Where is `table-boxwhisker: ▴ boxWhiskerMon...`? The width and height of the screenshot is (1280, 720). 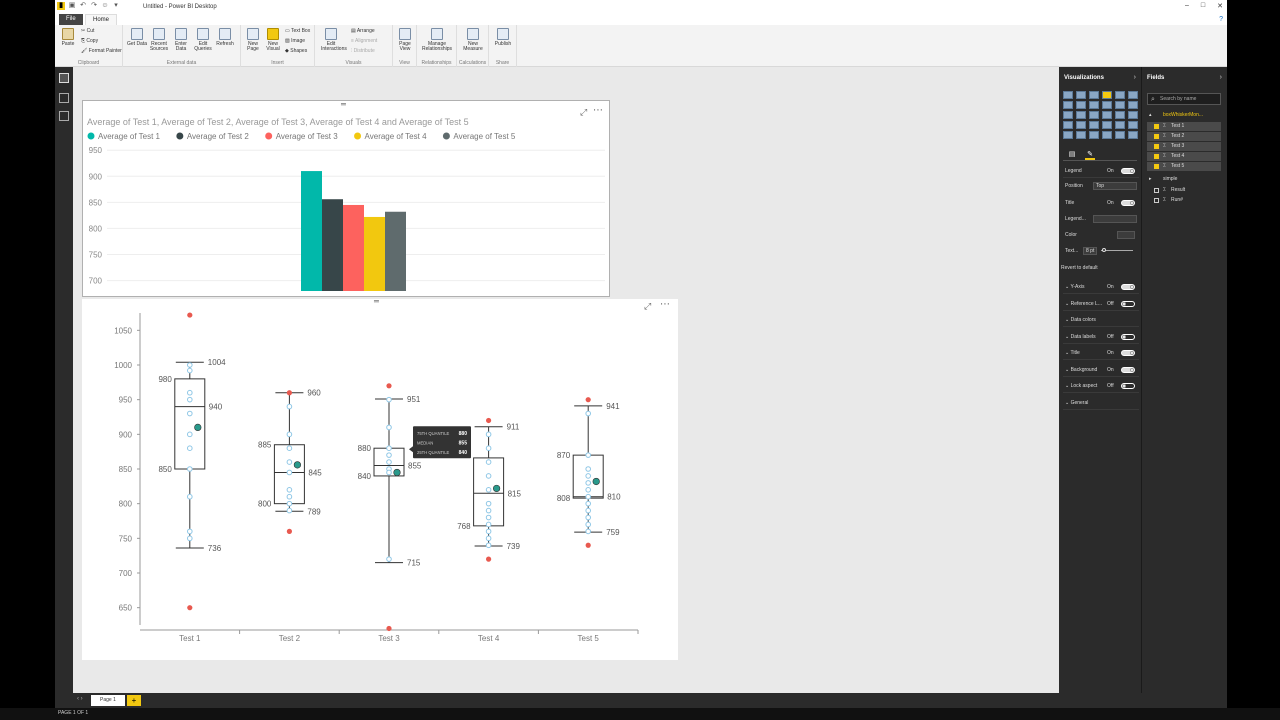 table-boxwhisker: ▴ boxWhiskerMon... is located at coordinates (1184, 115).